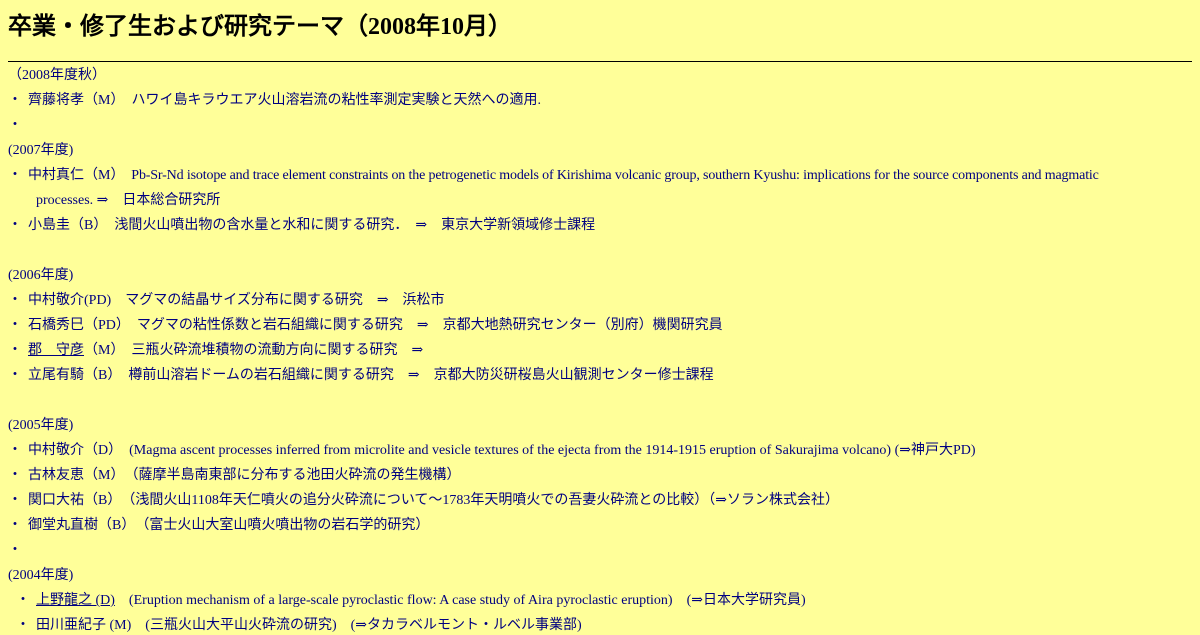 The image size is (1200, 635). Describe the element at coordinates (41, 275) in the screenshot. I see `section-heading-2006: (2006年度)` at that location.